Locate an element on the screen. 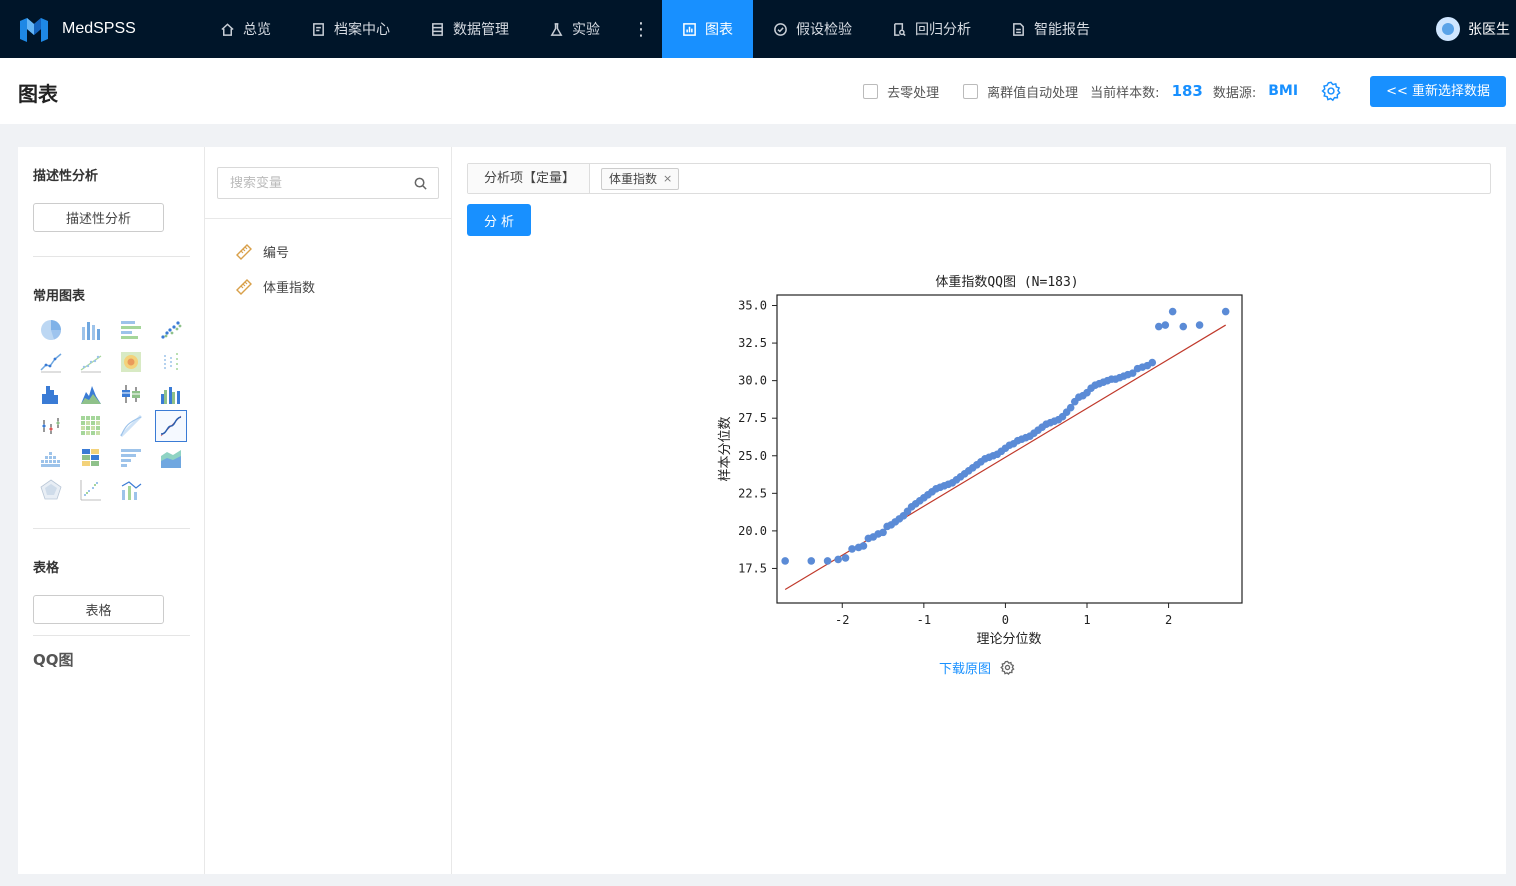 This screenshot has width=1516, height=886. pie-chart-option is located at coordinates (51, 330).